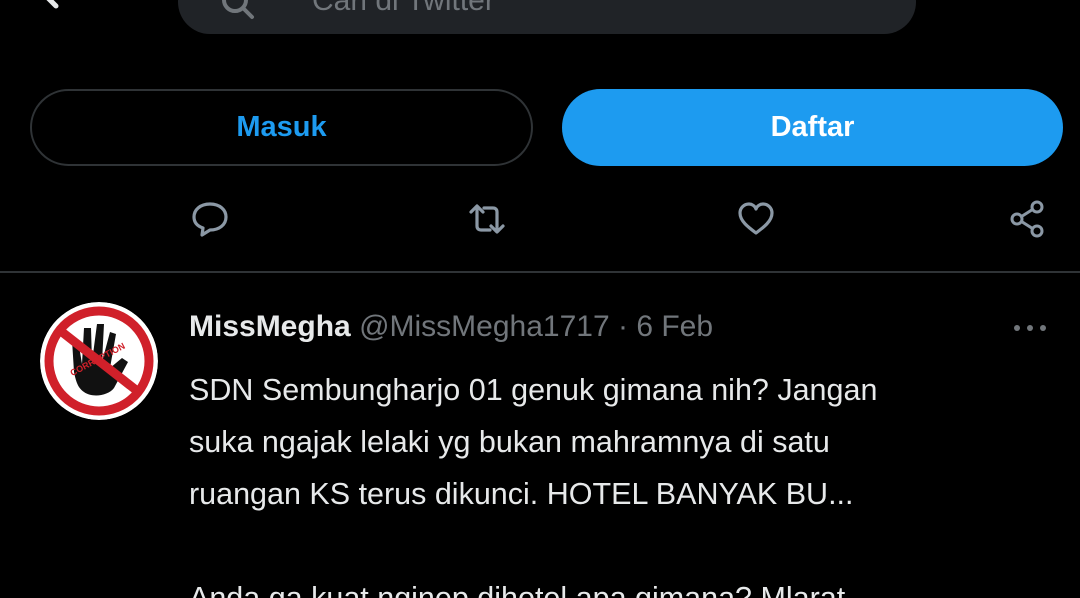 The height and width of the screenshot is (598, 1080). What do you see at coordinates (1028, 219) in the screenshot?
I see `share-icon` at bounding box center [1028, 219].